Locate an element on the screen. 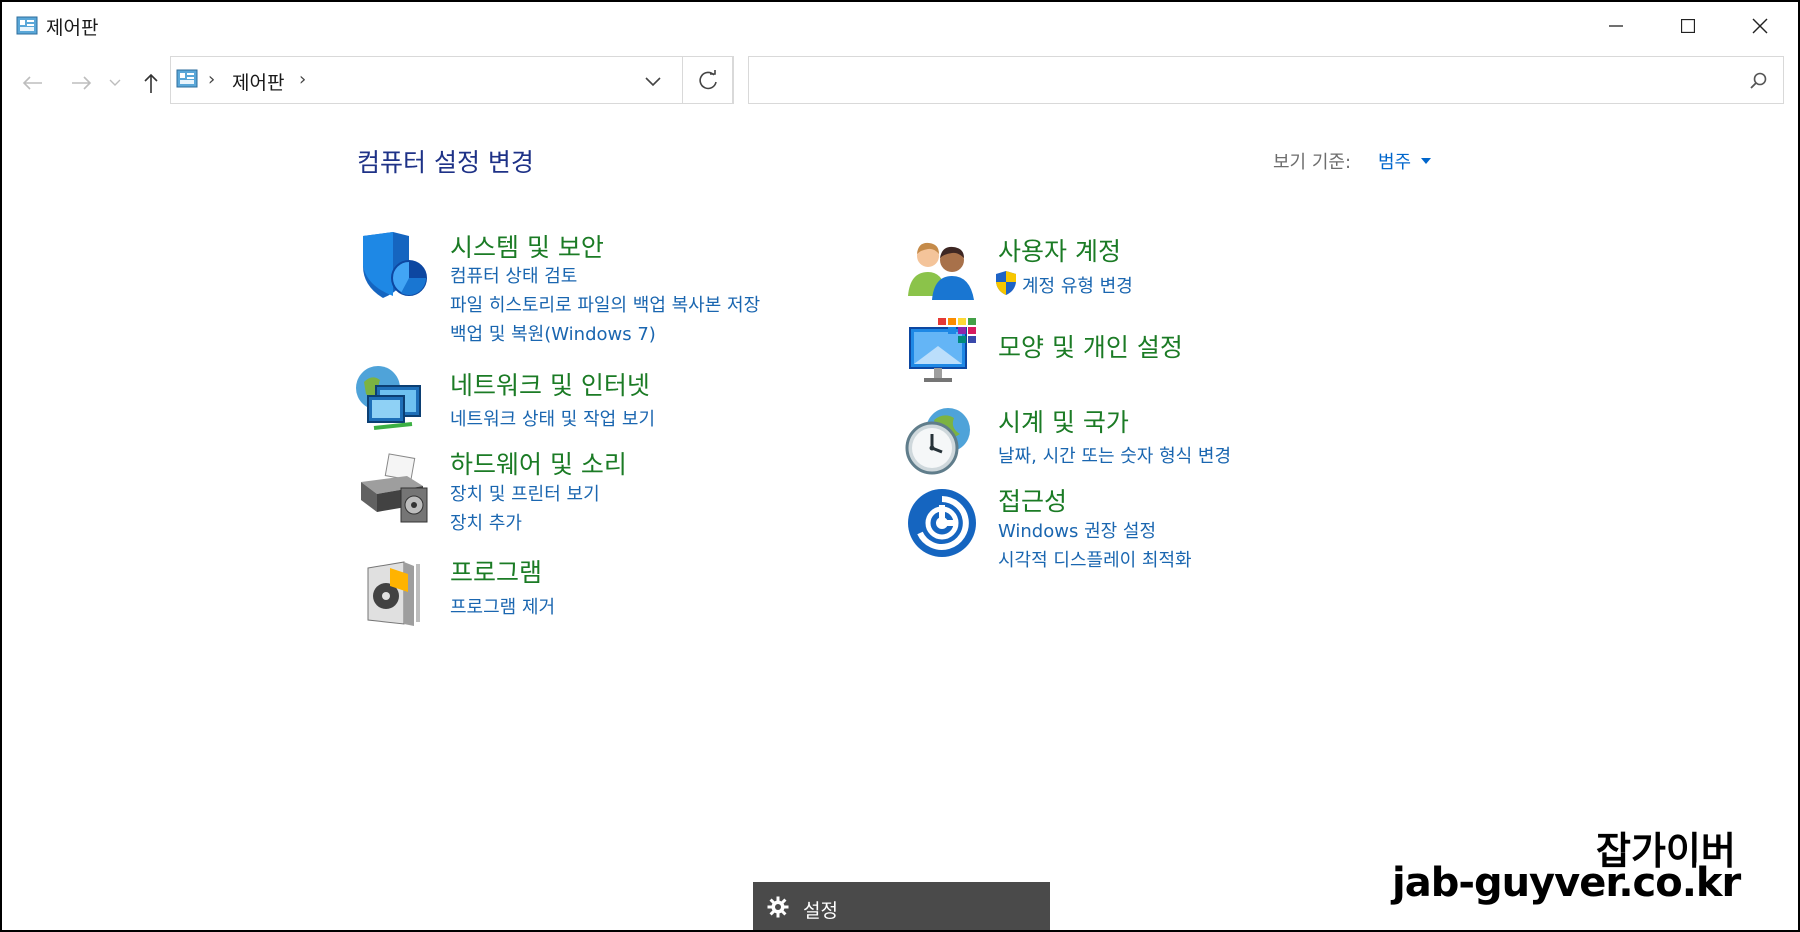  window-title: 제어판 is located at coordinates (72, 28).